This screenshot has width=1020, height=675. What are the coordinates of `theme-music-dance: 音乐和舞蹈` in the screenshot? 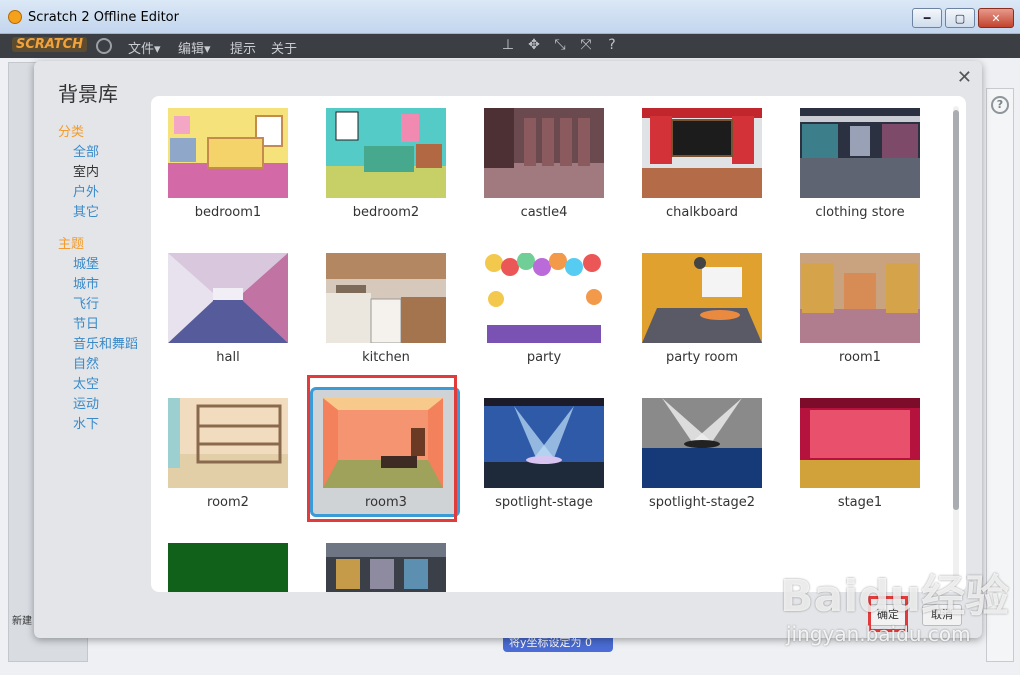 It's located at (108, 343).